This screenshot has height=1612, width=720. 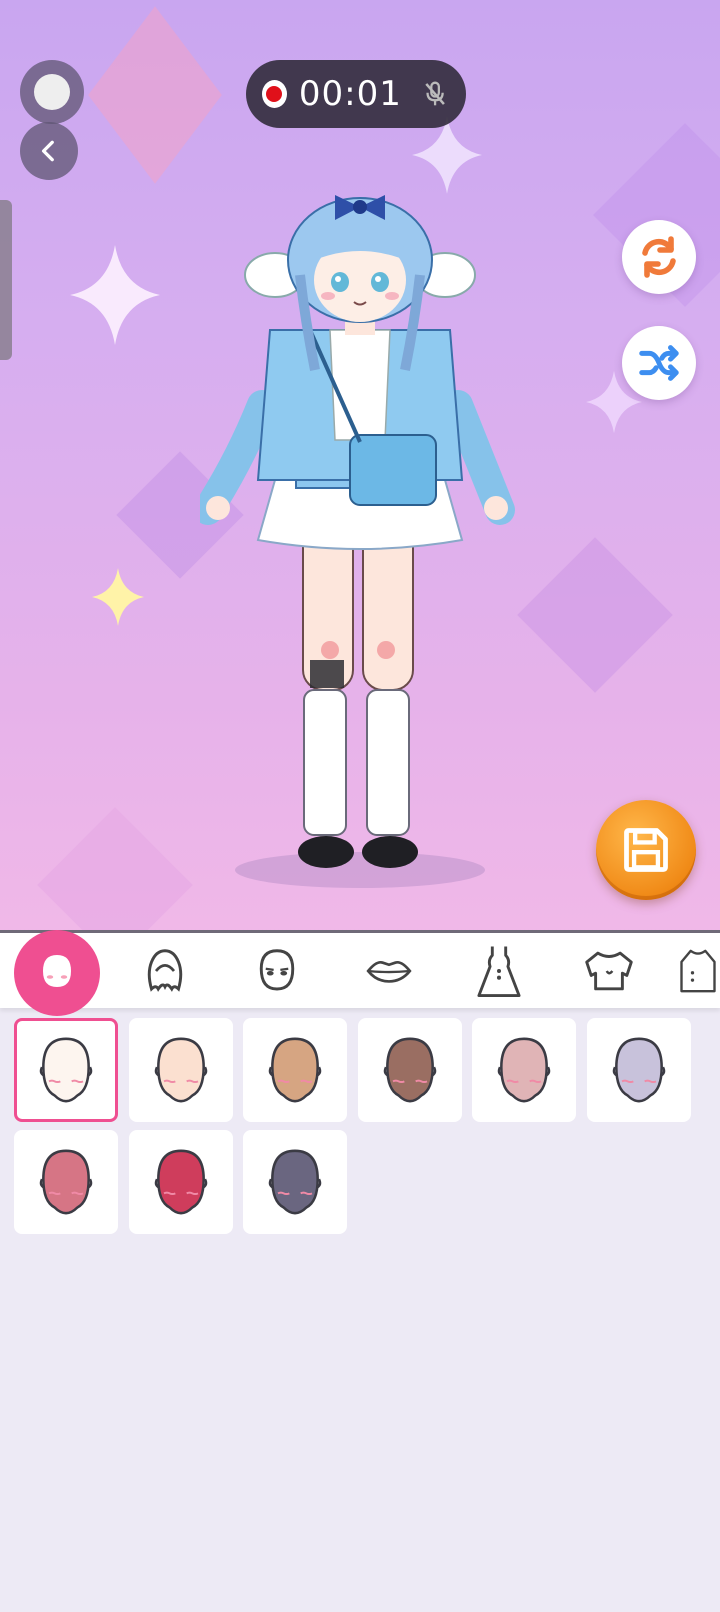 I want to click on tab-outerwear, so click(x=696, y=971).